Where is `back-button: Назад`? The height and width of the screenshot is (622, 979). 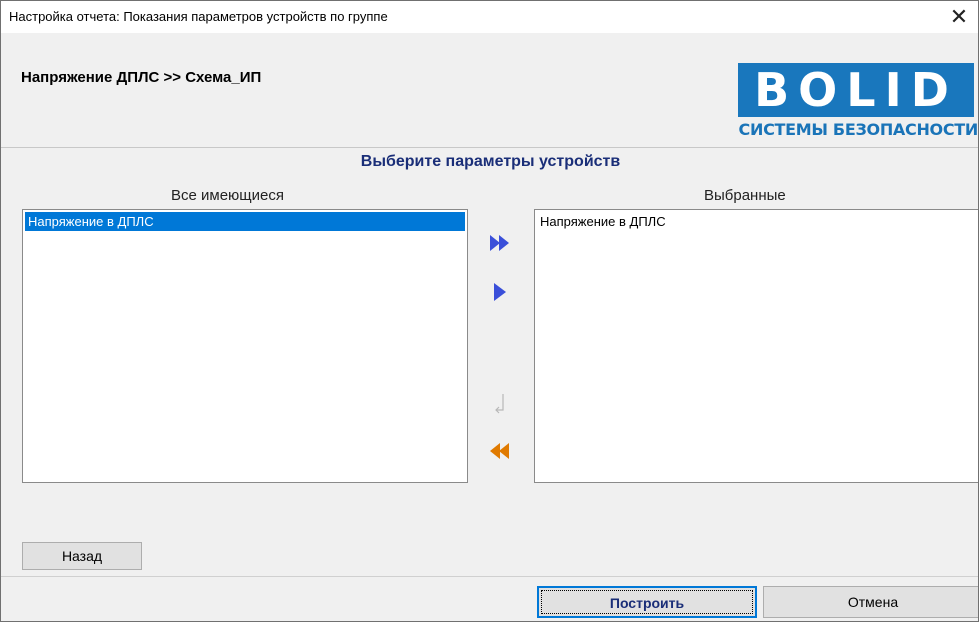 back-button: Назад is located at coordinates (82, 556).